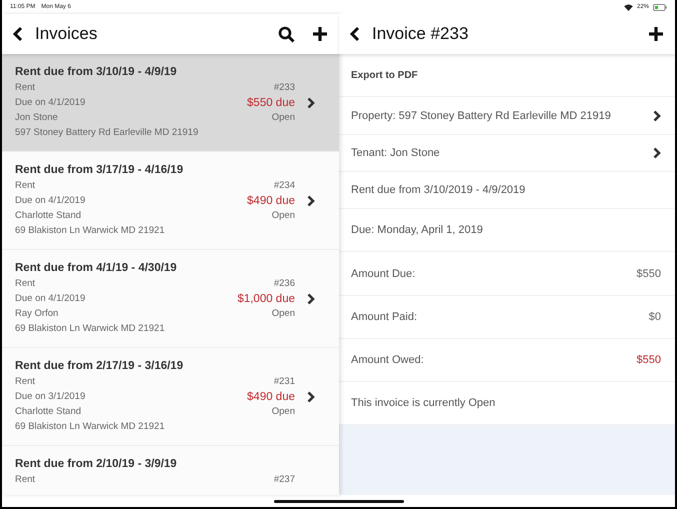 Image resolution: width=677 pixels, height=509 pixels. Describe the element at coordinates (66, 34) in the screenshot. I see `header-title: Invoices` at that location.